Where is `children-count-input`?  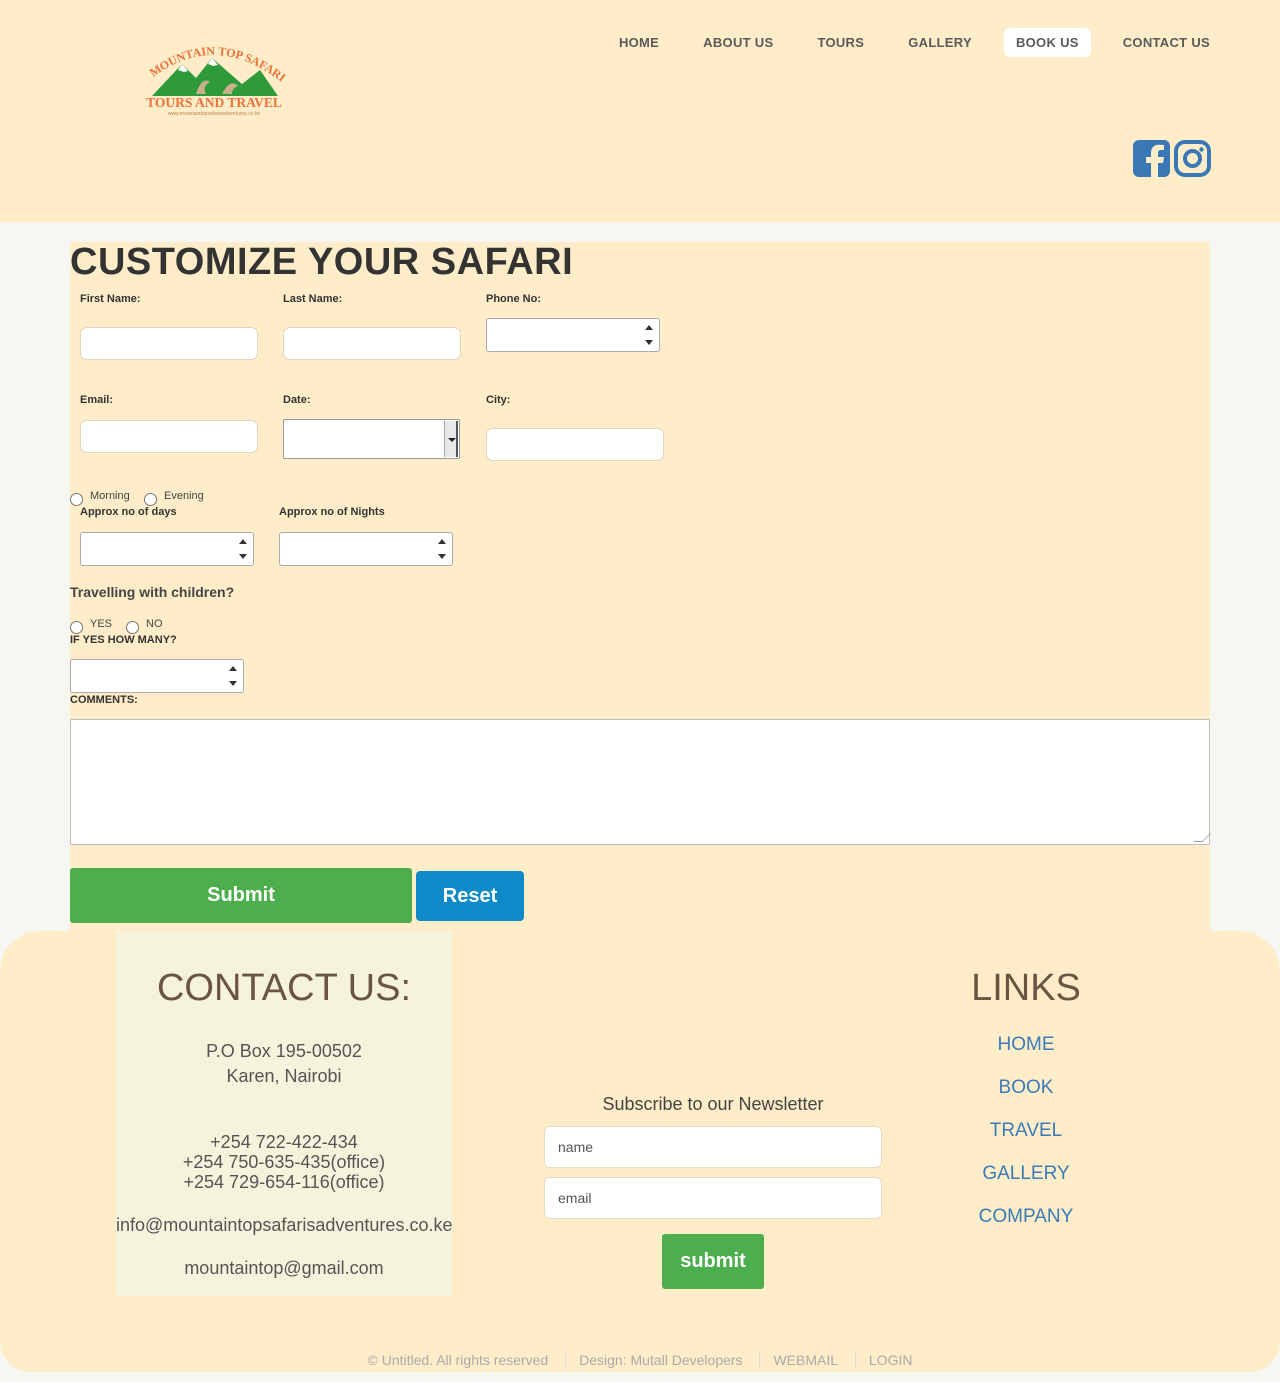 children-count-input is located at coordinates (157, 676).